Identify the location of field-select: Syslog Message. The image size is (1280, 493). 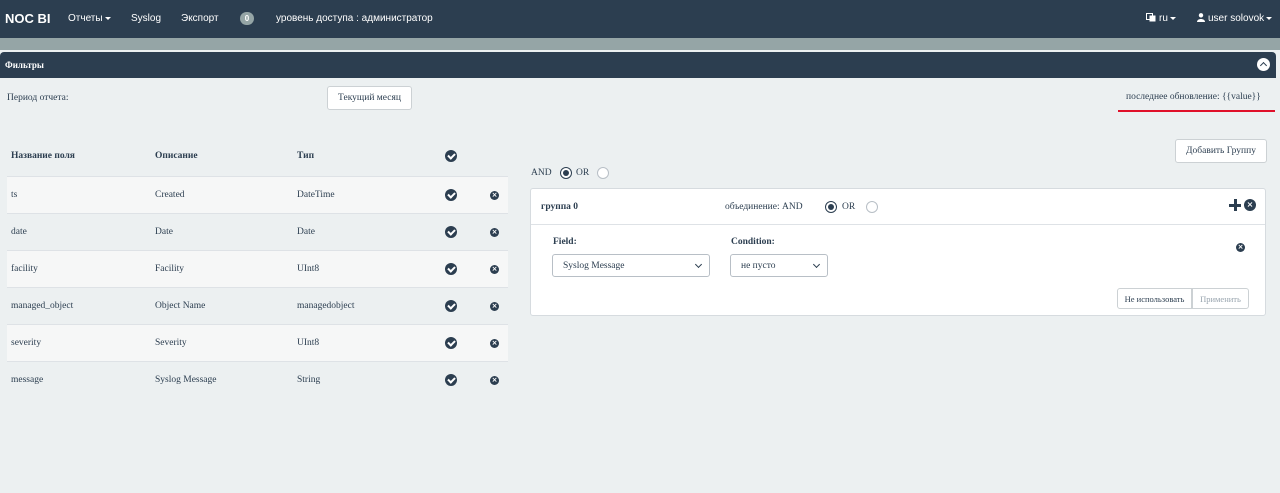
(631, 265).